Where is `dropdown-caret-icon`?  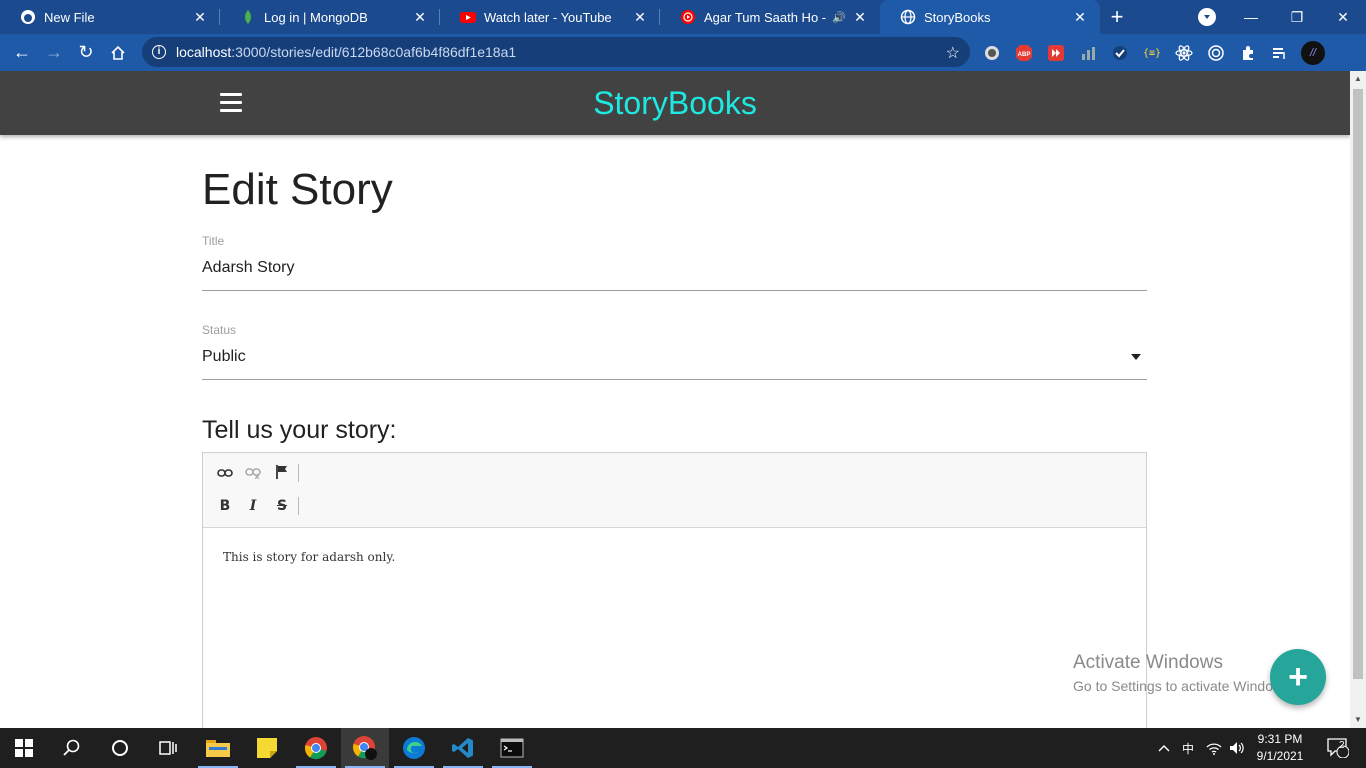
dropdown-caret-icon is located at coordinates (1136, 357).